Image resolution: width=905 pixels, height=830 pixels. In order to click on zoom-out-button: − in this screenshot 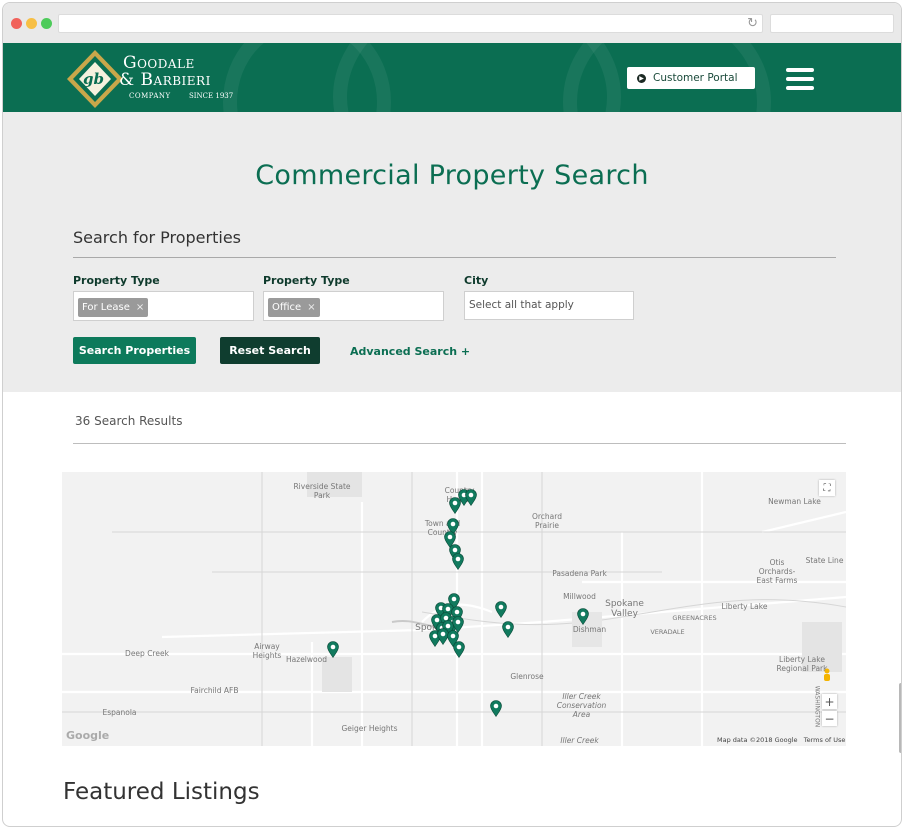, I will do `click(829, 718)`.